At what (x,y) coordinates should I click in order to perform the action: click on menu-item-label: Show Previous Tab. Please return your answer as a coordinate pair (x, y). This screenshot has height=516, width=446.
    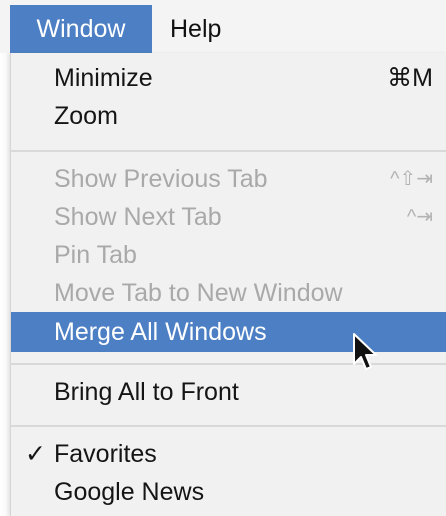
    Looking at the image, I should click on (161, 179).